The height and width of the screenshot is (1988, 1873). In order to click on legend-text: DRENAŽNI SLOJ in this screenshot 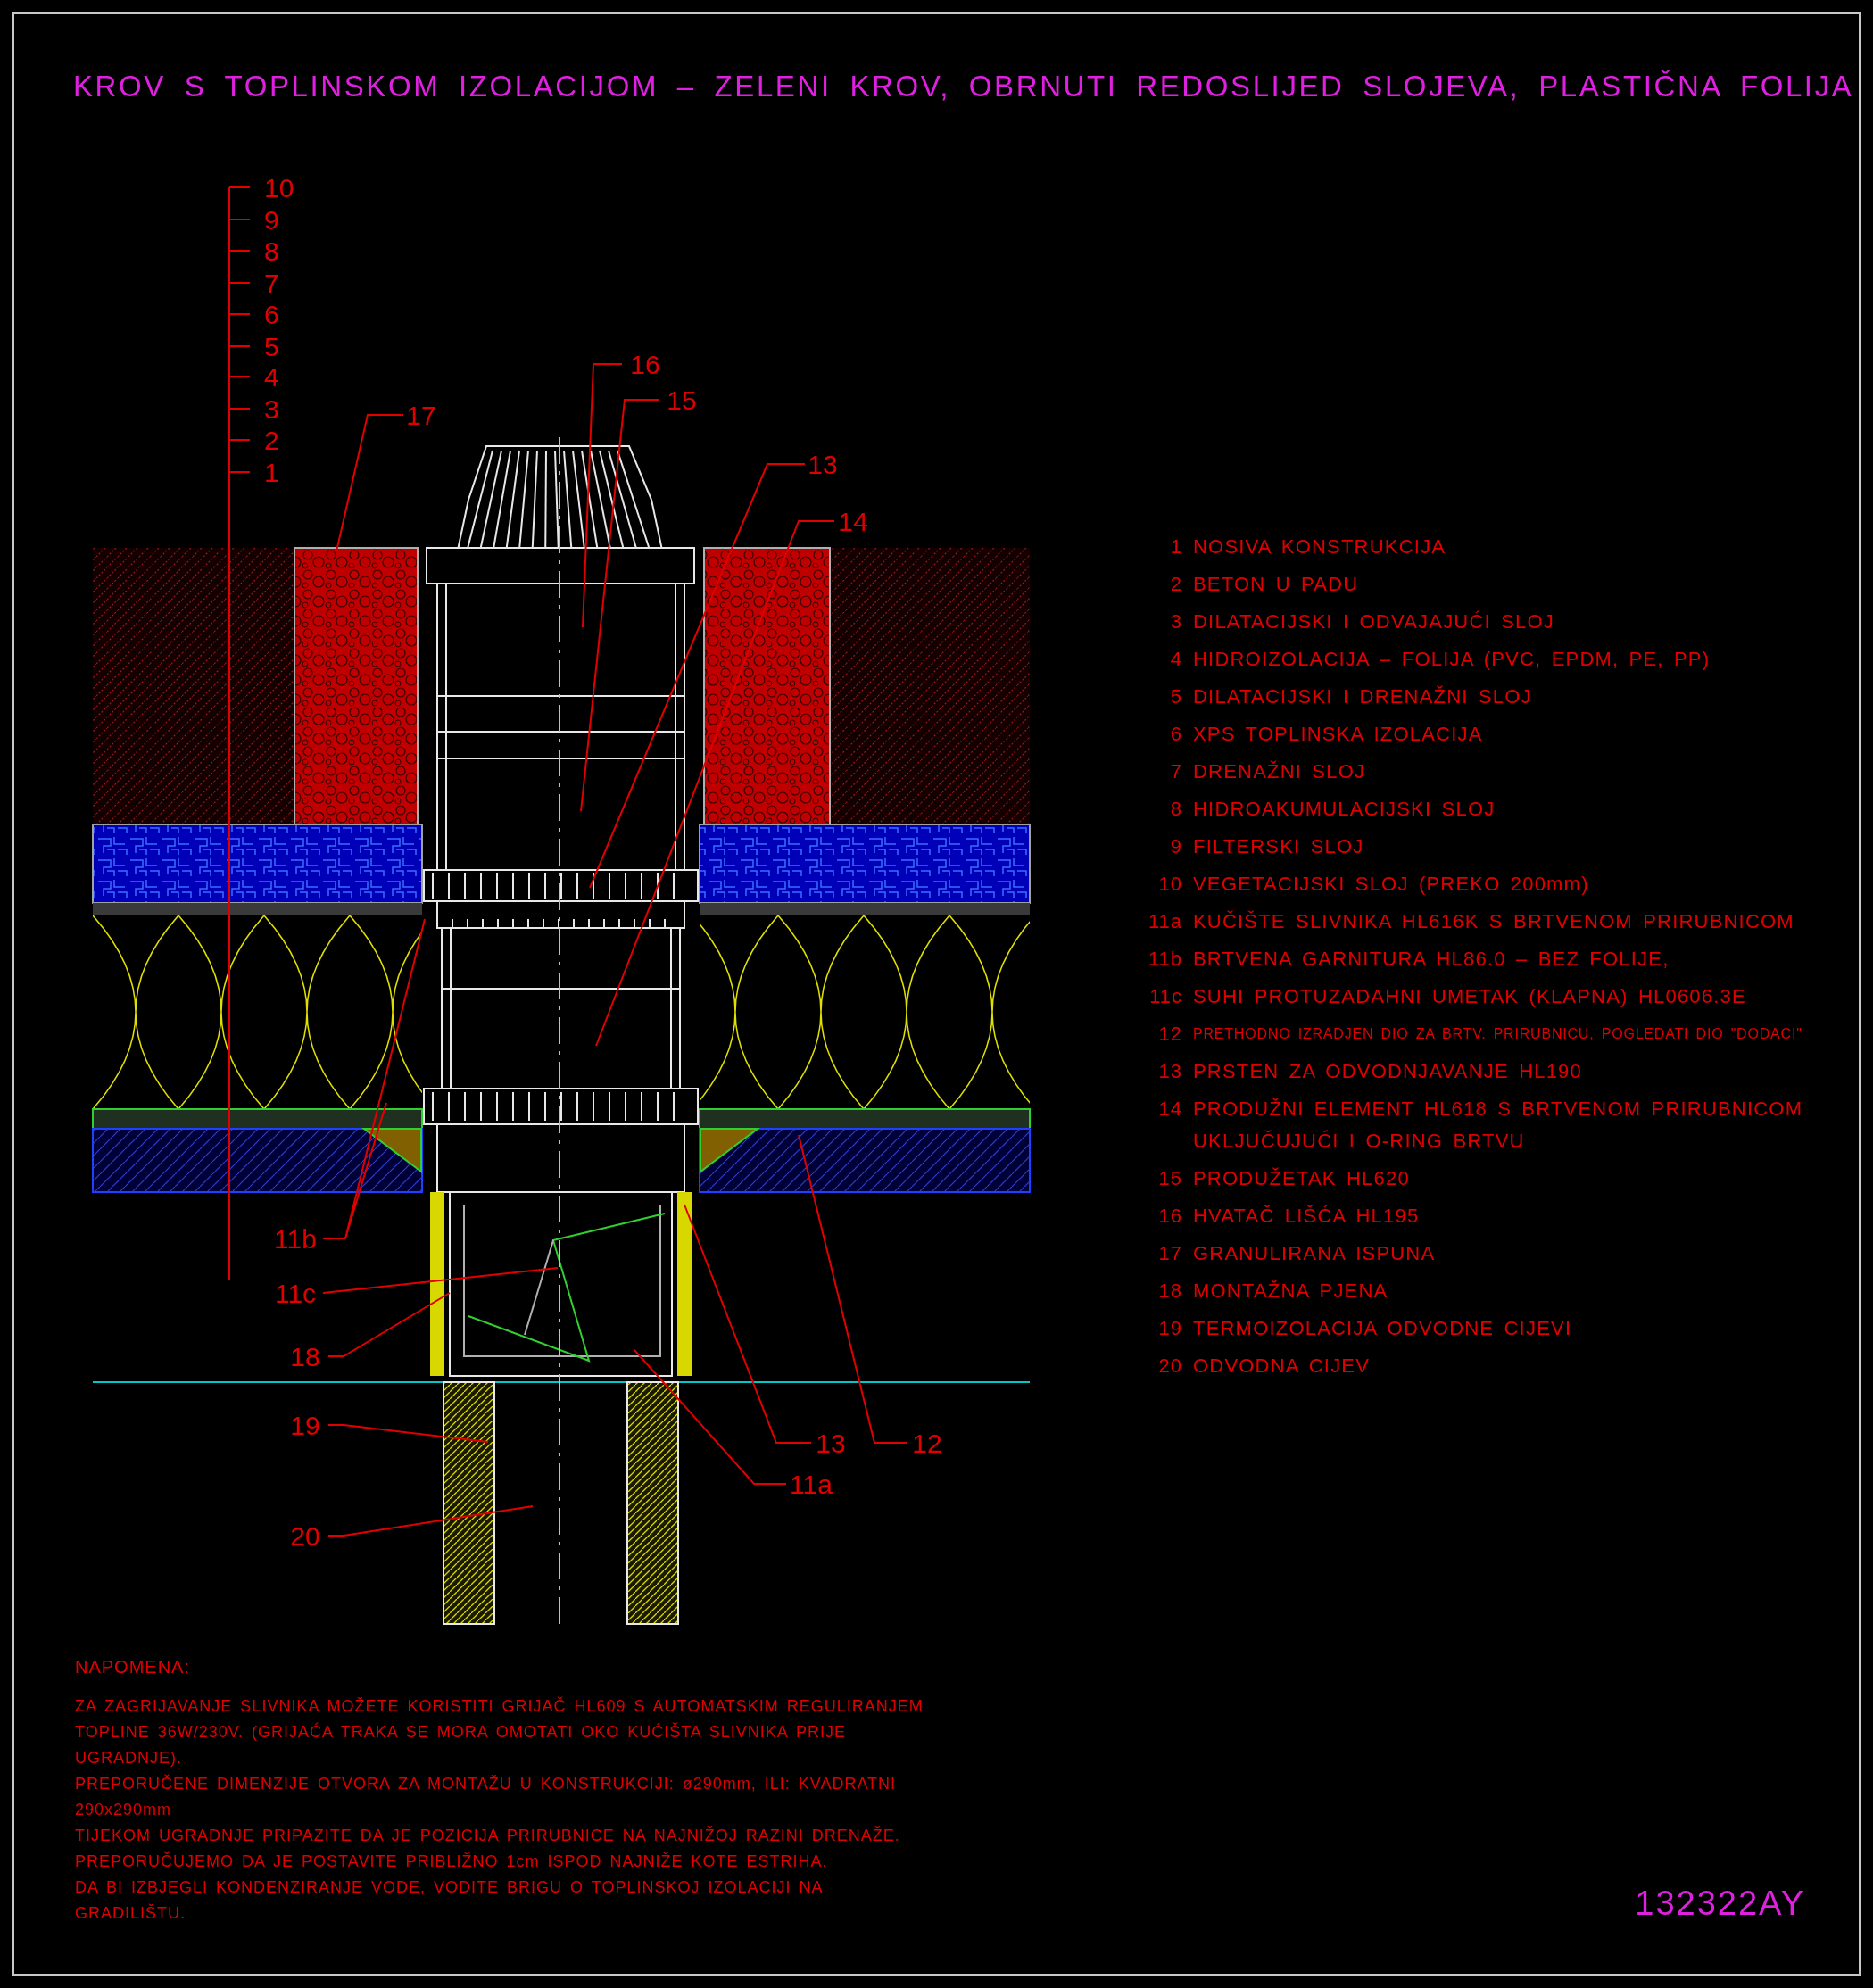, I will do `click(1279, 771)`.